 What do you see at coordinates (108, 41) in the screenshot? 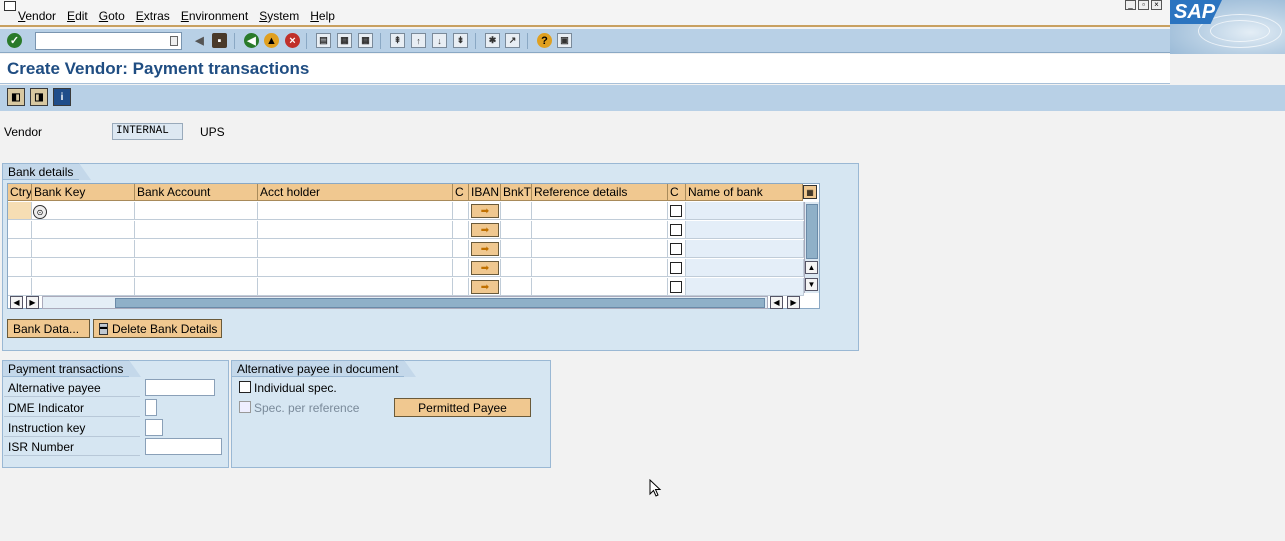
I see `command-field` at bounding box center [108, 41].